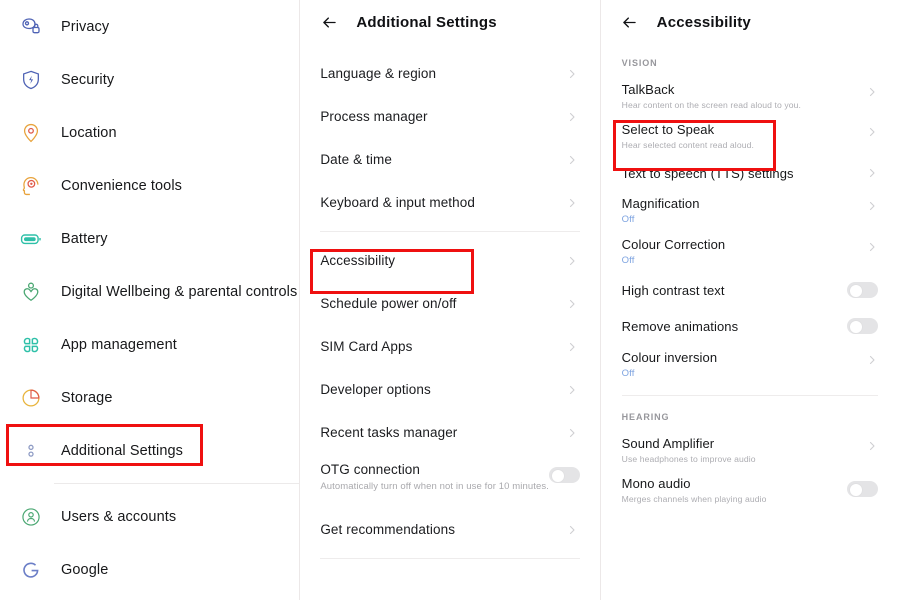 This screenshot has height=600, width=900. What do you see at coordinates (149, 569) in the screenshot?
I see `sidebar-item-google: Google` at bounding box center [149, 569].